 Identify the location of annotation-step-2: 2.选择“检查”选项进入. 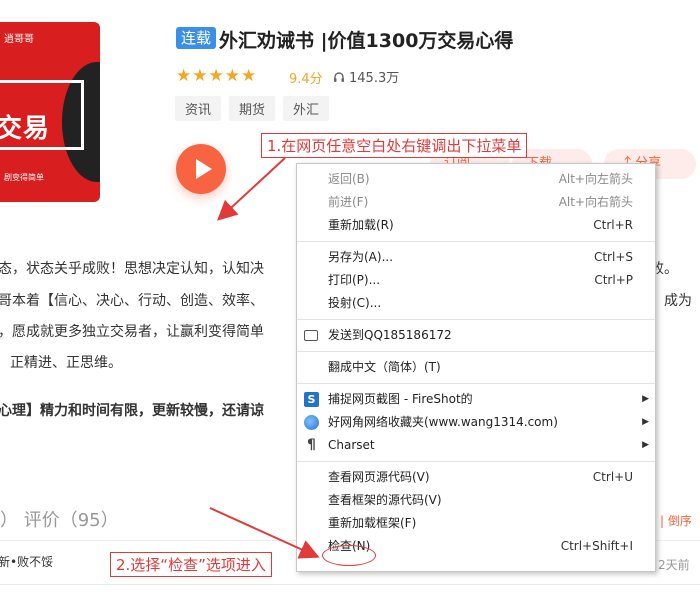
(191, 564).